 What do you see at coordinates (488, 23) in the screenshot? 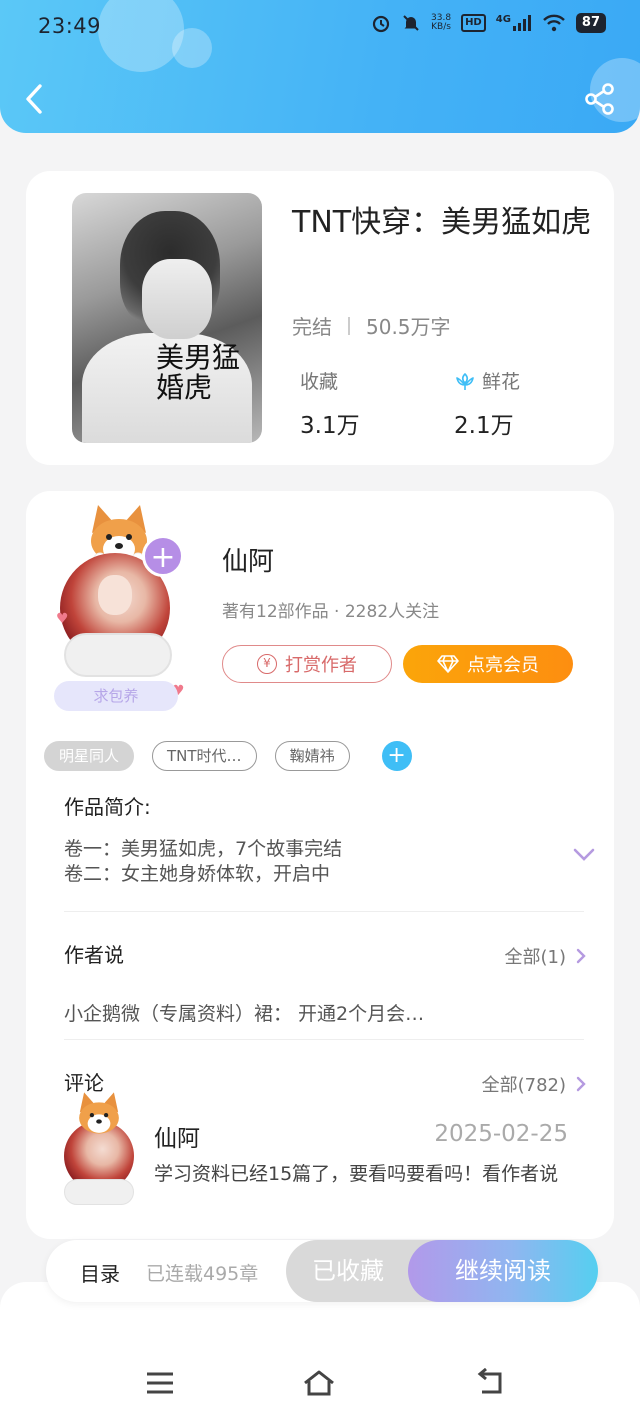
I see `status-icons: 33.8 KB/s HD 4G 87` at bounding box center [488, 23].